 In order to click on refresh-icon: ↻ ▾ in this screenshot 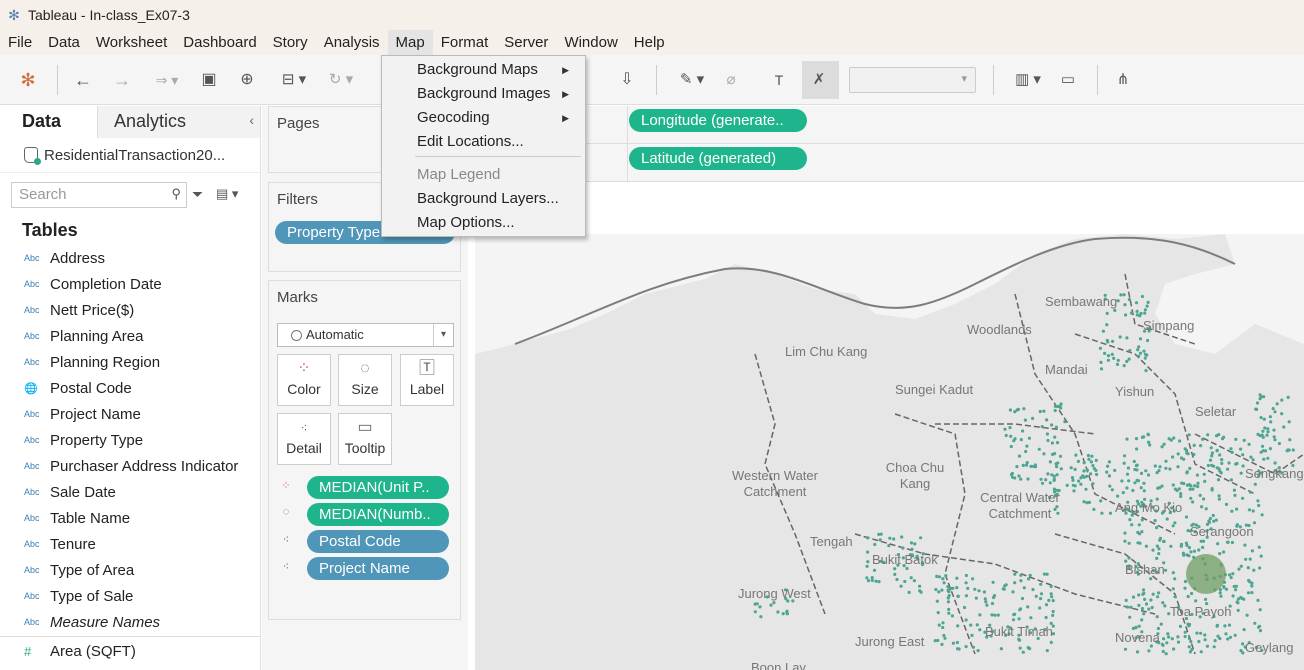, I will do `click(341, 80)`.